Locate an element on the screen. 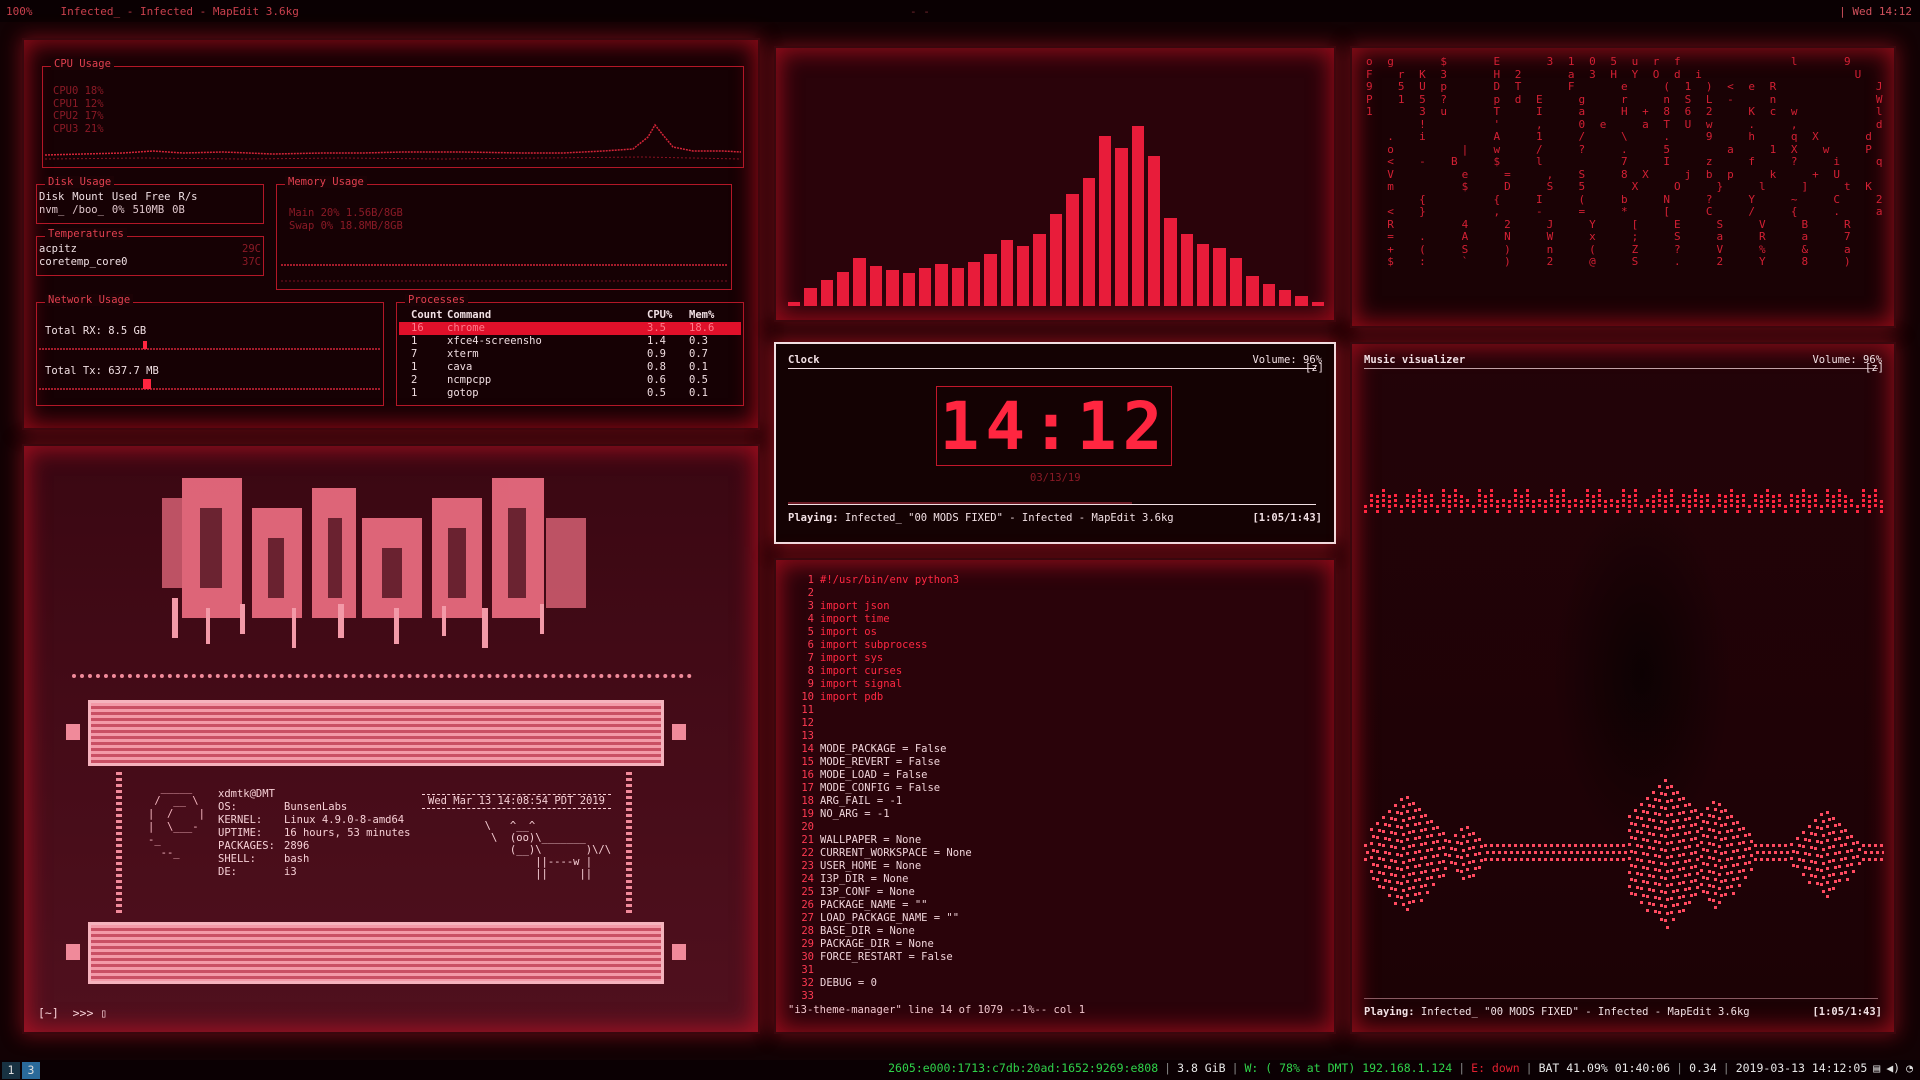  process-header: Count Command CPU% Mem% is located at coordinates (570, 315).